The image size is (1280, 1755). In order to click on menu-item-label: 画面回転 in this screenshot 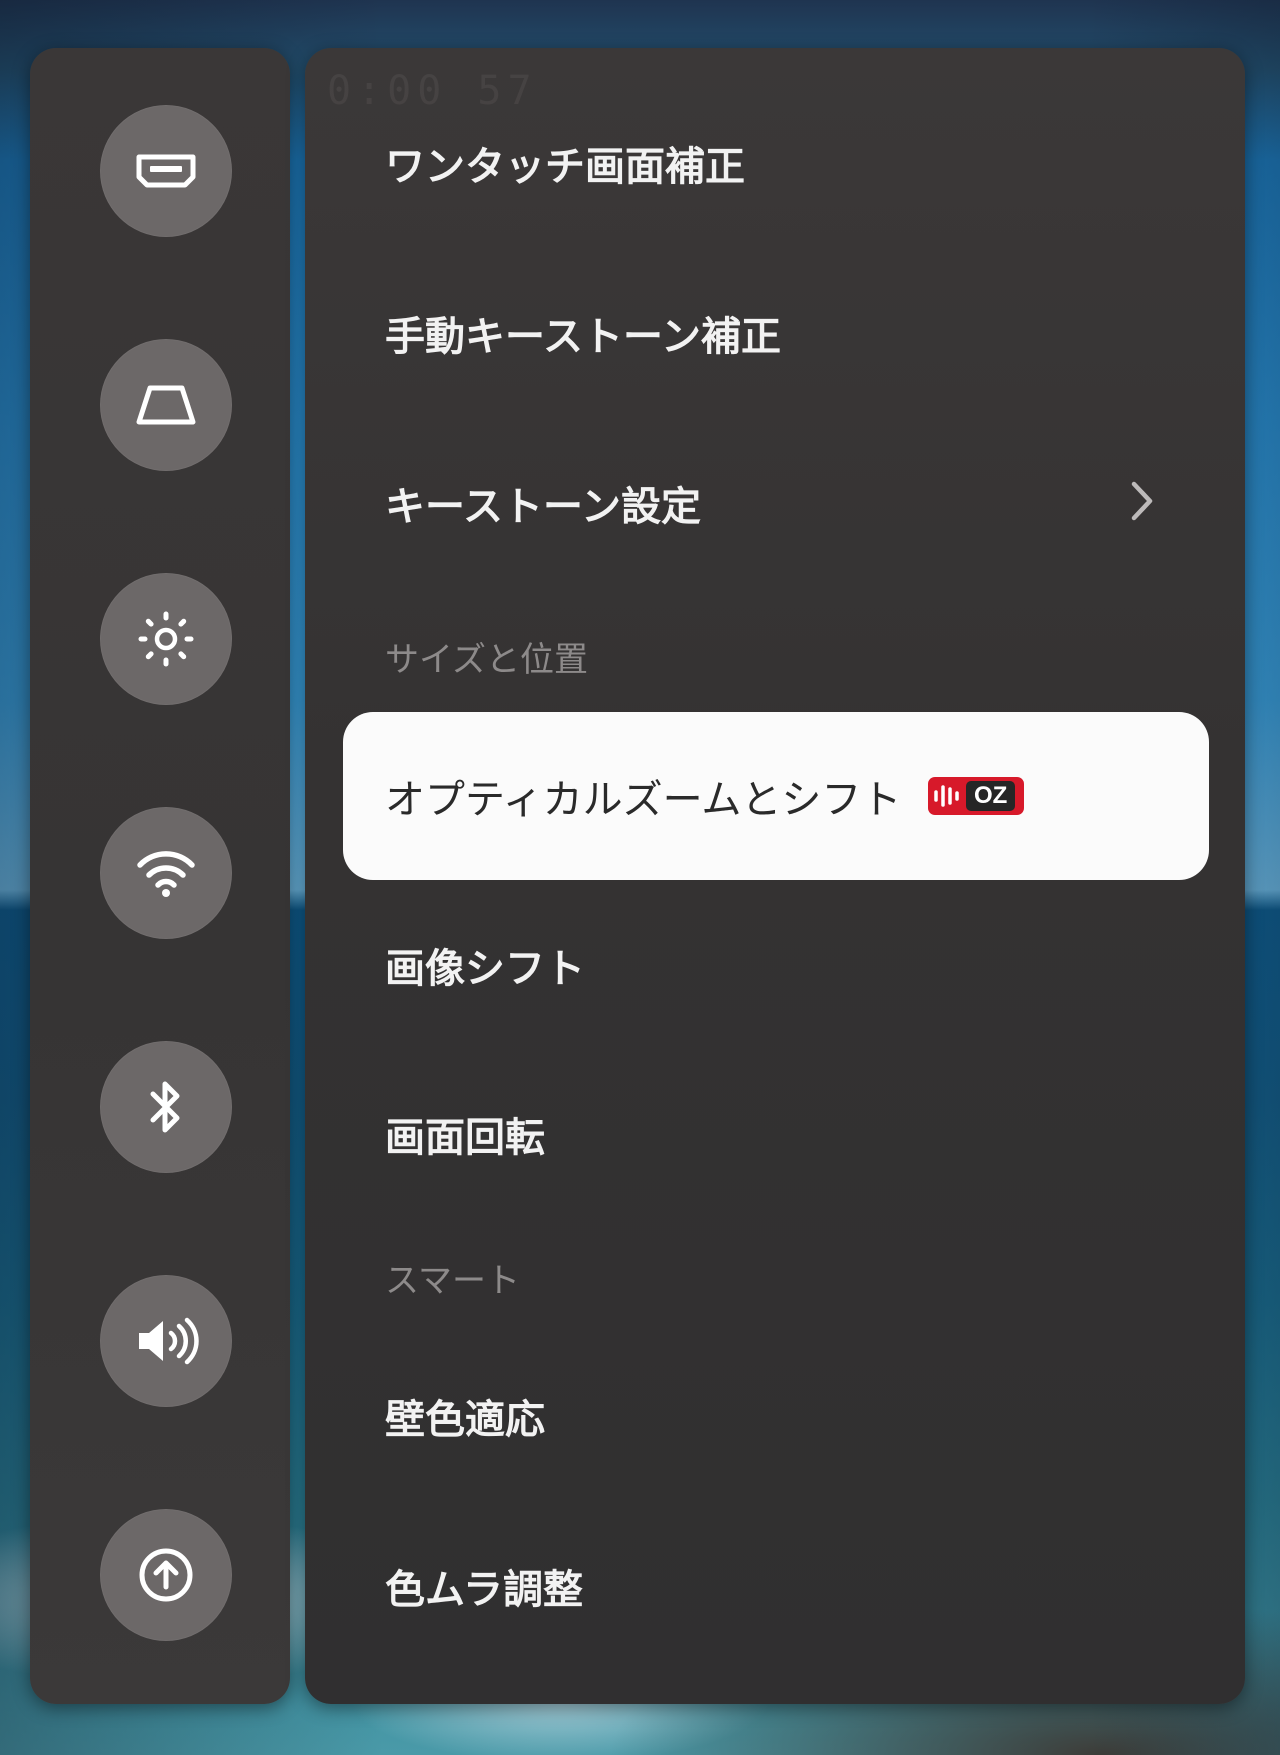, I will do `click(465, 1138)`.